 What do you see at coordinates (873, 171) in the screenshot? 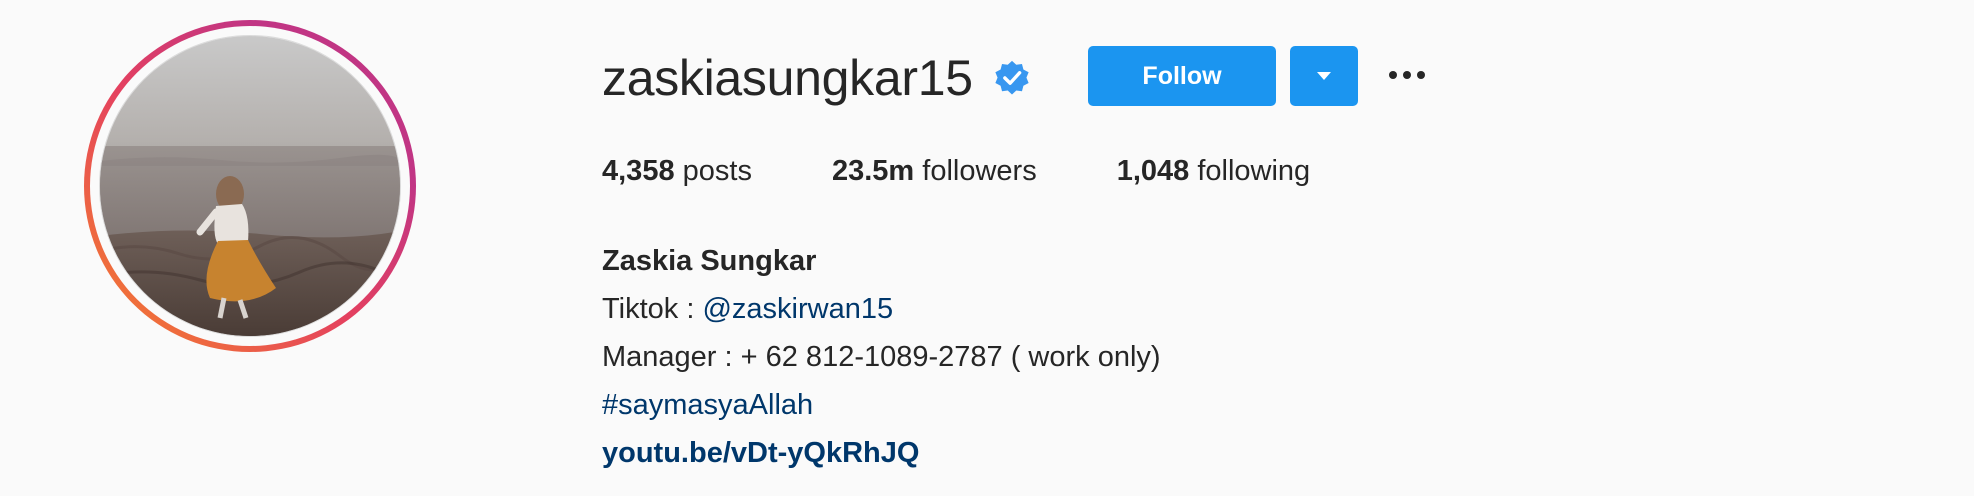
I see `followers-count: 23.5m` at bounding box center [873, 171].